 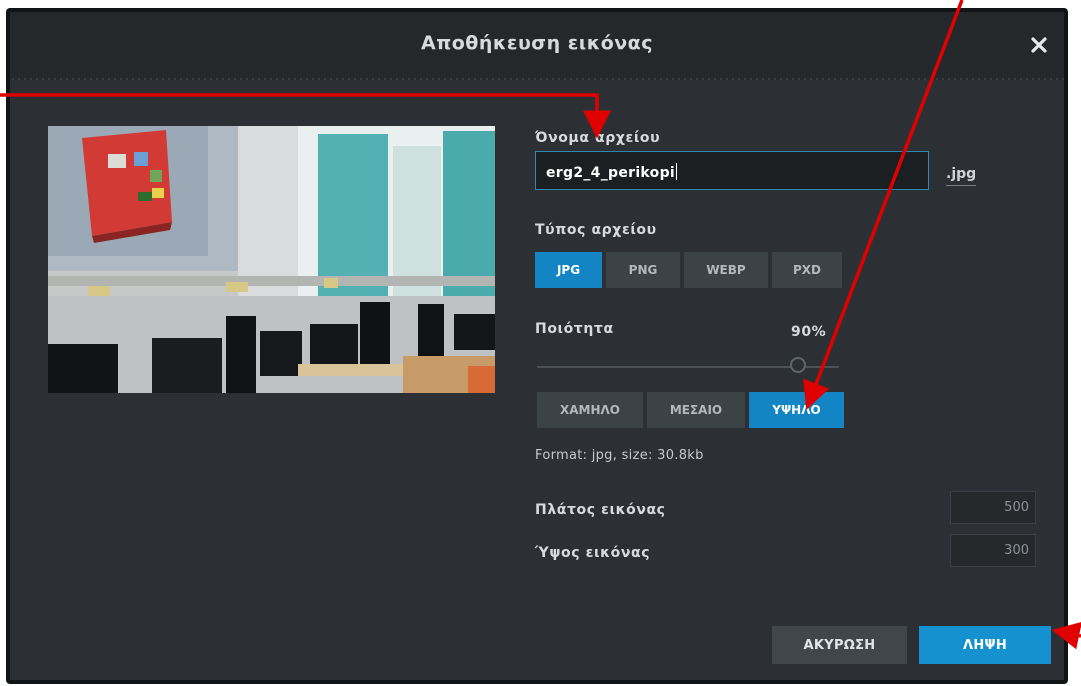 I want to click on dialog-titlebar: Αποθήκευση εικόνας, so click(x=537, y=46).